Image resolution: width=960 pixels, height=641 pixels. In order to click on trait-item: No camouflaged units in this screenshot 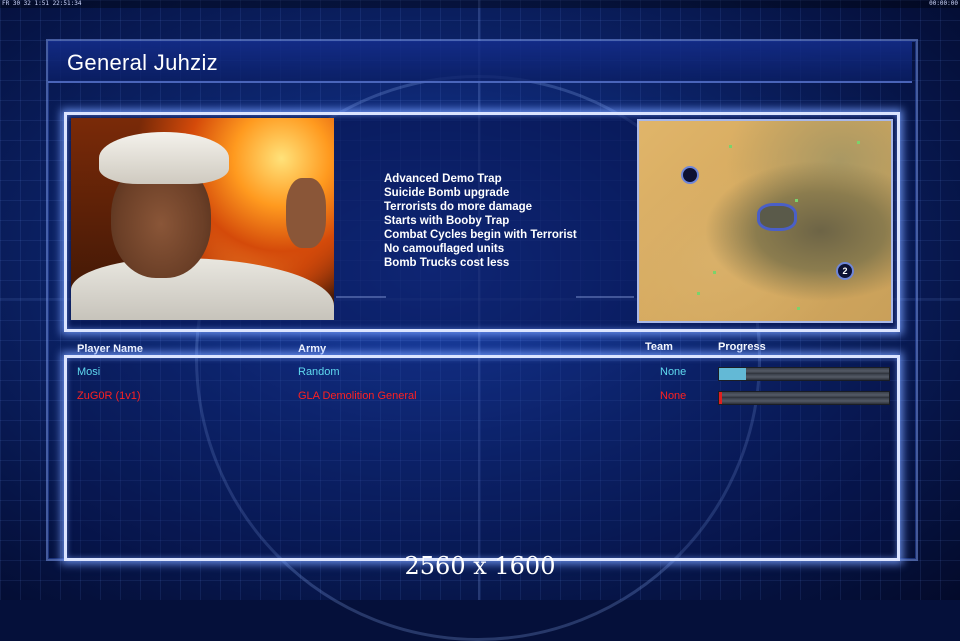, I will do `click(444, 249)`.